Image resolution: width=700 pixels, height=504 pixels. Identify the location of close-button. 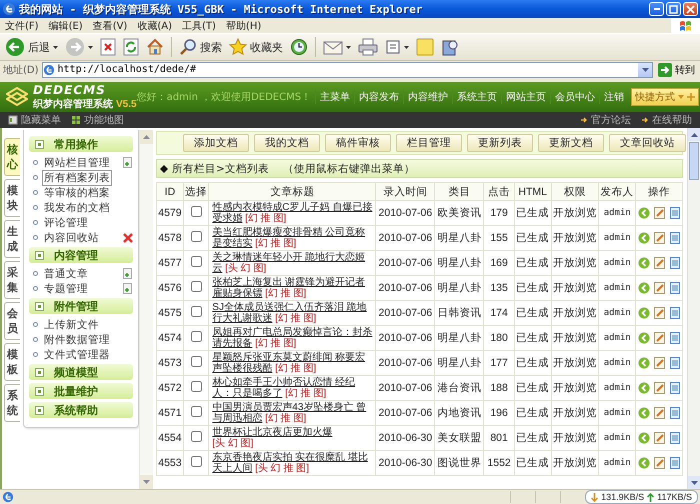
(690, 9).